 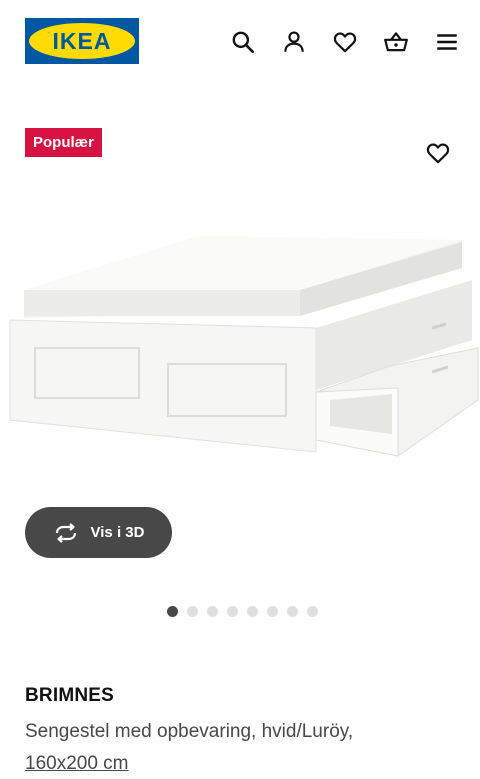 I want to click on user-icon, so click(x=294, y=41).